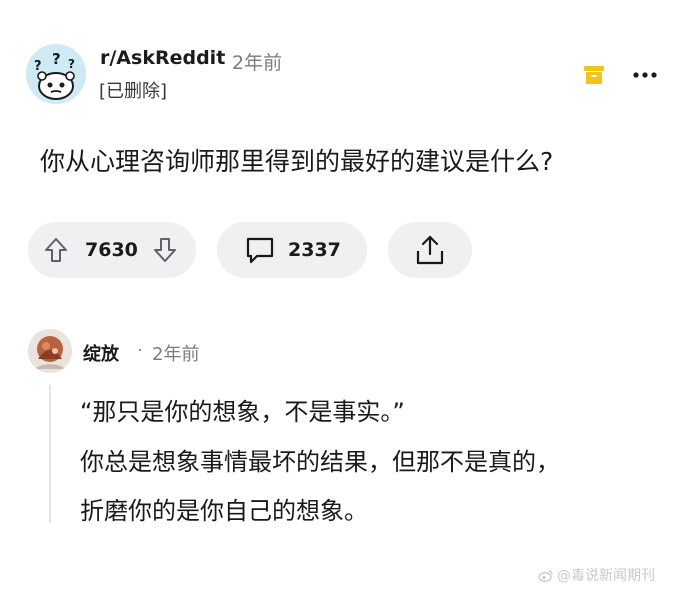 The image size is (690, 590). Describe the element at coordinates (162, 58) in the screenshot. I see `subreddit-name: r/AskReddit` at that location.